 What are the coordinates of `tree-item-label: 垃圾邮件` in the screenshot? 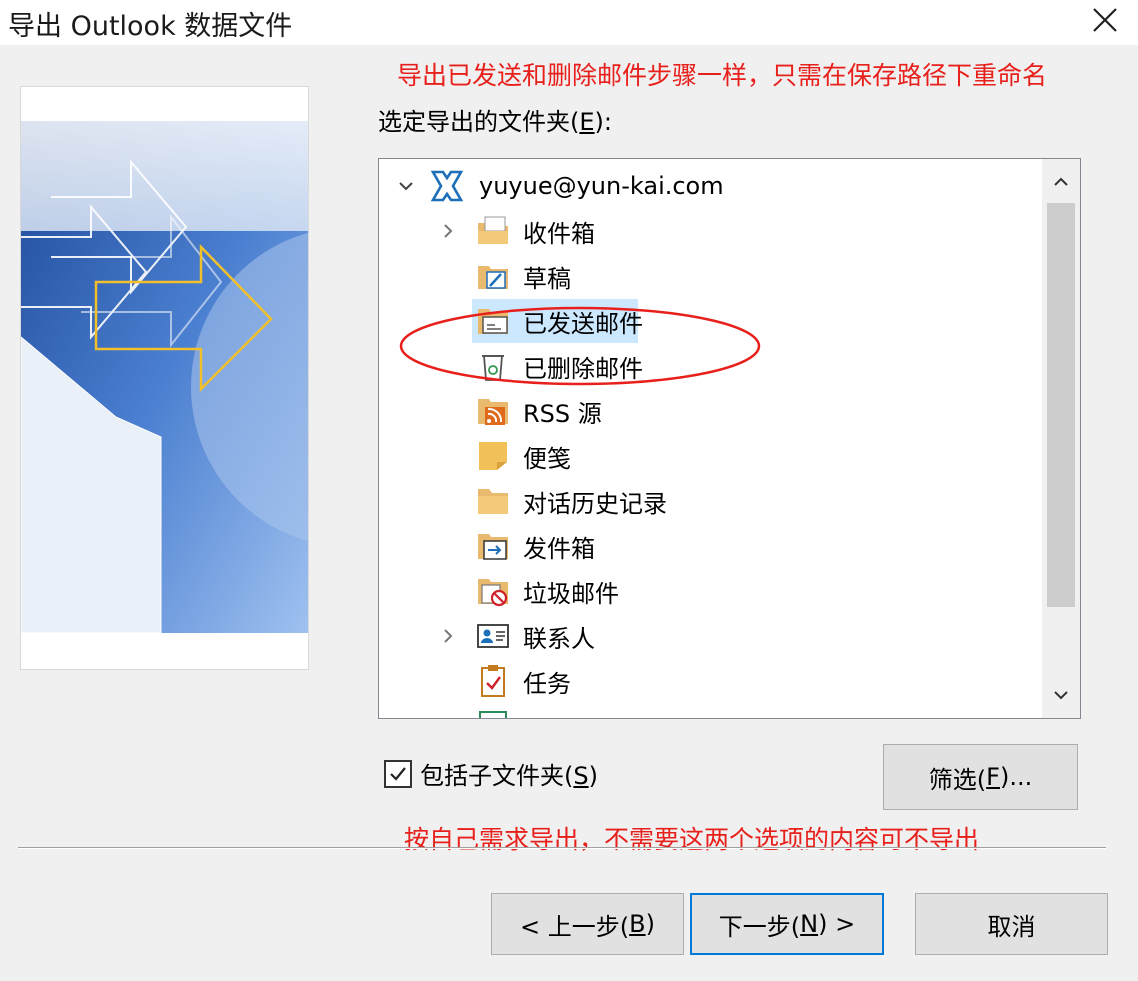 It's located at (571, 593).